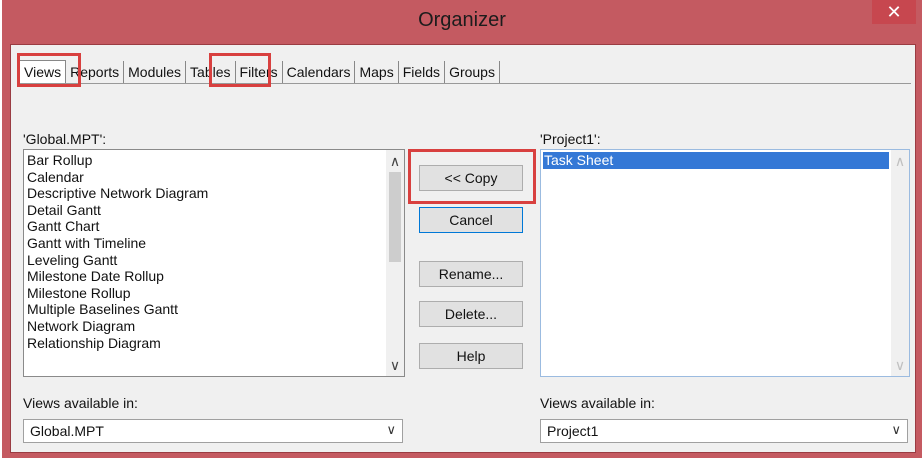 The width and height of the screenshot is (924, 460). What do you see at coordinates (465, 83) in the screenshot?
I see `tab-divider` at bounding box center [465, 83].